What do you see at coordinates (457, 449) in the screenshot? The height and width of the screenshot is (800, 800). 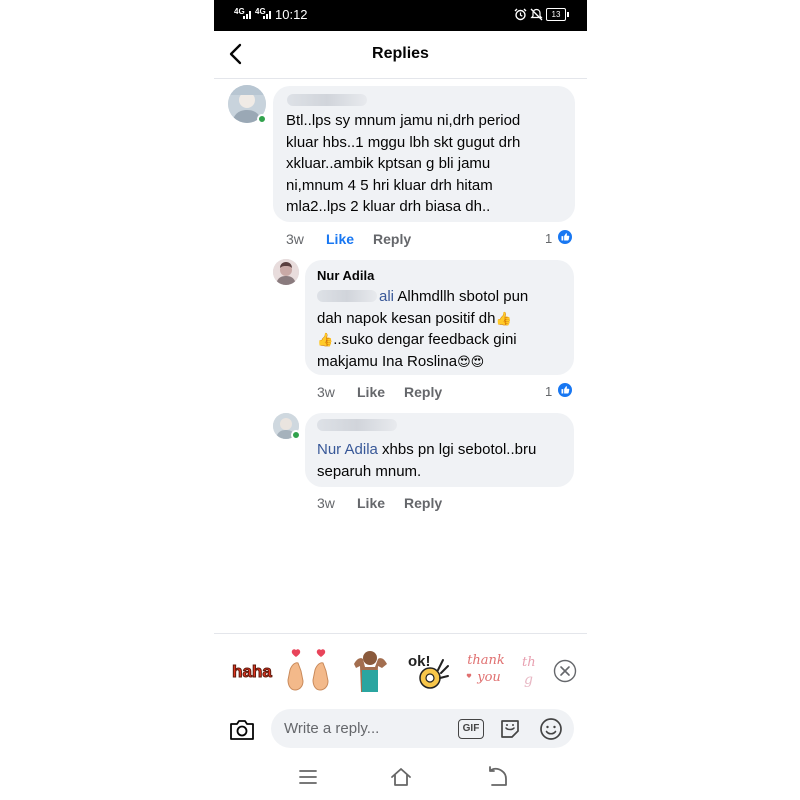 I see `comment-text-line: xhbs pn lgi sebotol..bru` at bounding box center [457, 449].